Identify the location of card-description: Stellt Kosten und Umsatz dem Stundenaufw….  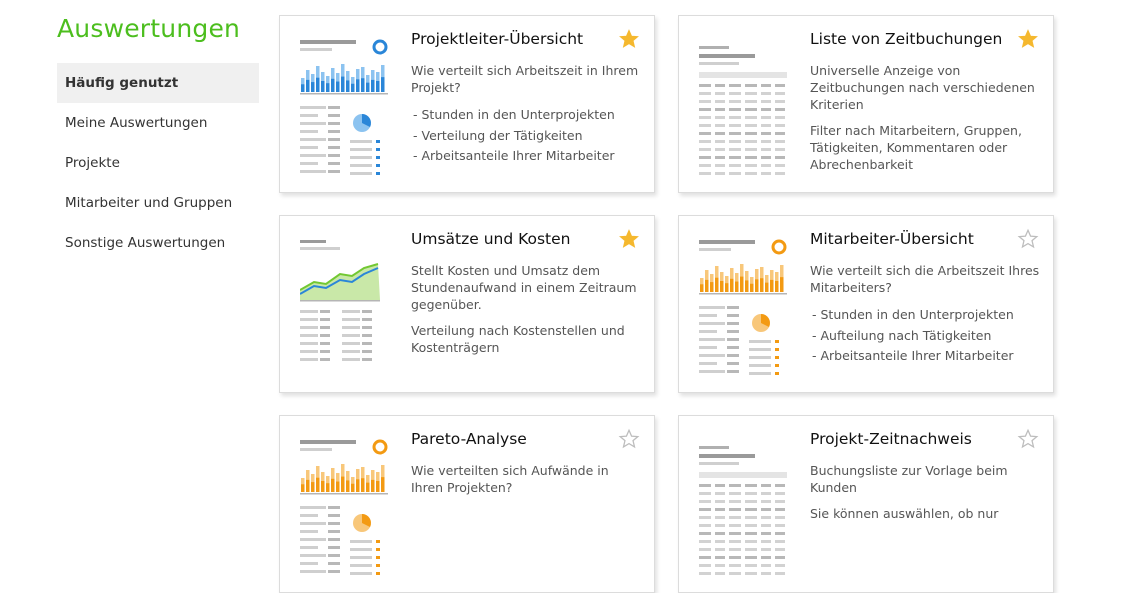
(524, 287).